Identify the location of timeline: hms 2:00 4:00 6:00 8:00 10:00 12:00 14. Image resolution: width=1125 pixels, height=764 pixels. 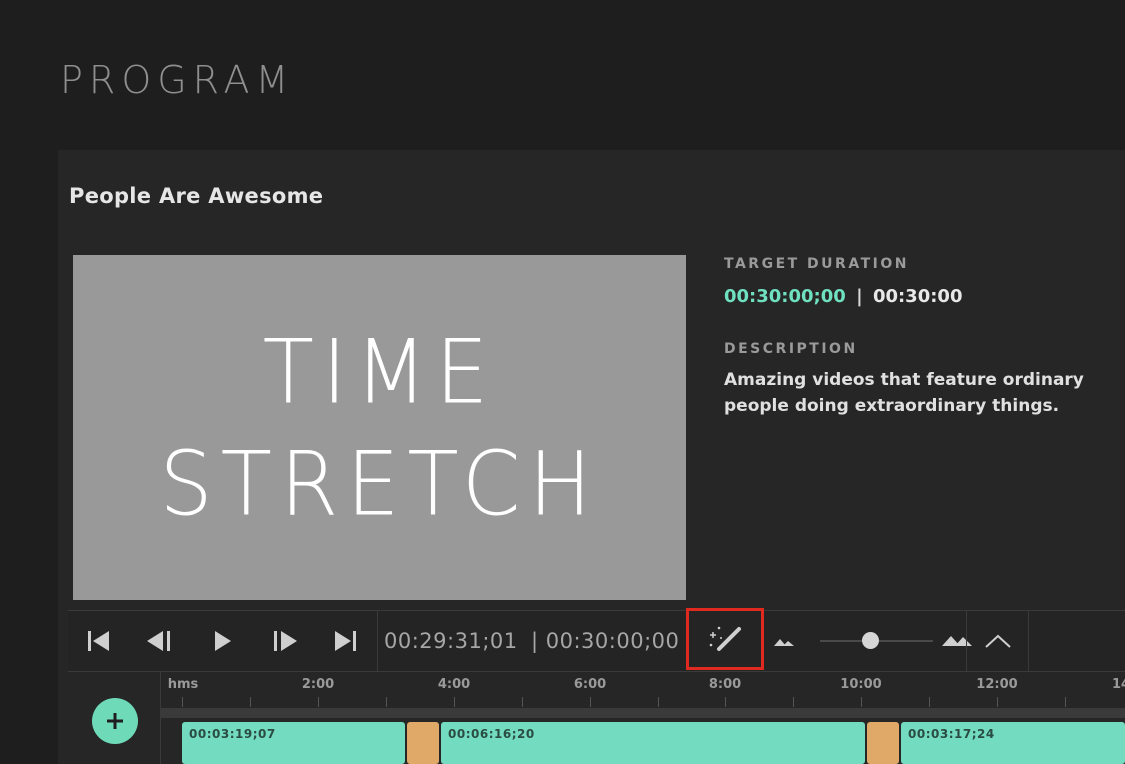
(596, 717).